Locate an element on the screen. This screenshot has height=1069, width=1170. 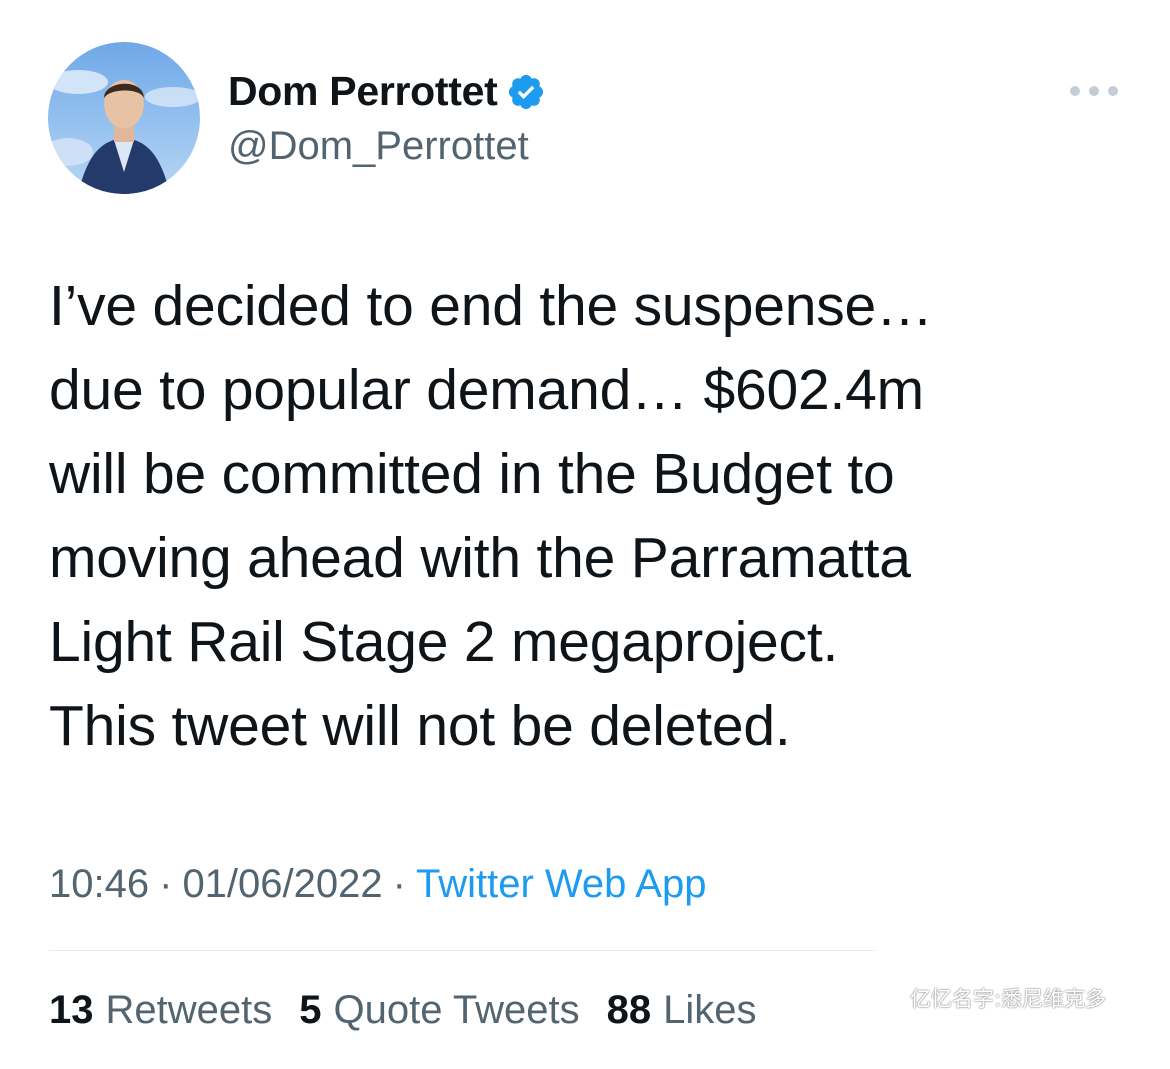
retweets-count: 13 is located at coordinates (71, 1010).